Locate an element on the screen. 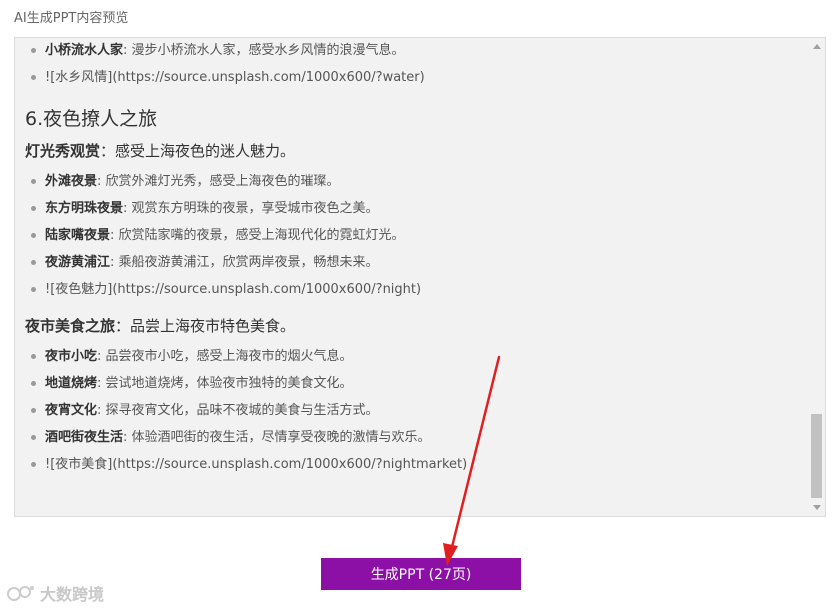 The width and height of the screenshot is (838, 608). item-term: 地道烧烤 is located at coordinates (71, 383).